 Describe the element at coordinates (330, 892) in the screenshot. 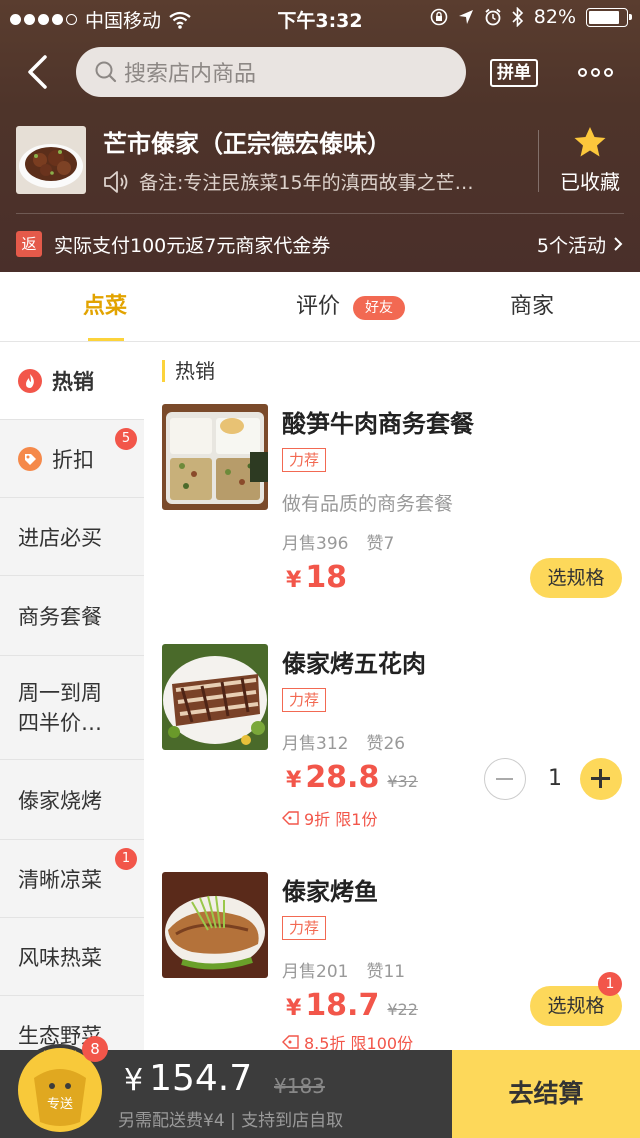

I see `dish-name: 傣家烤鱼` at that location.